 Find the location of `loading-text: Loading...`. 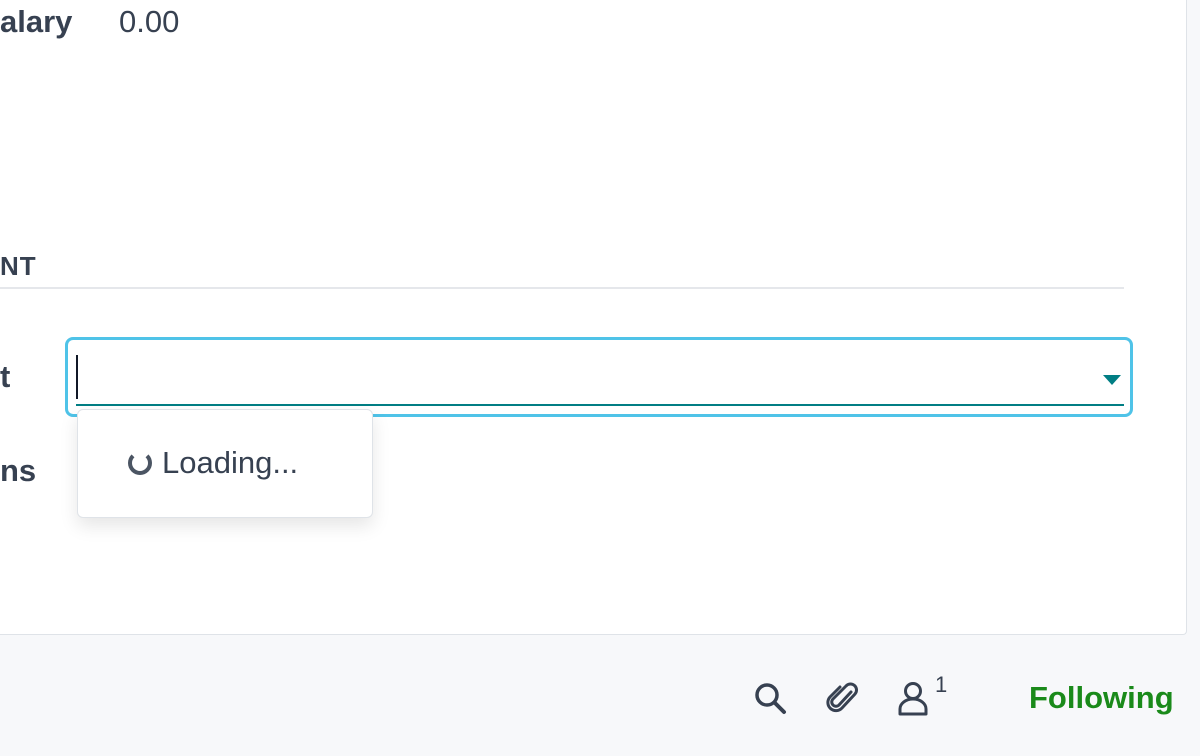

loading-text: Loading... is located at coordinates (230, 462).